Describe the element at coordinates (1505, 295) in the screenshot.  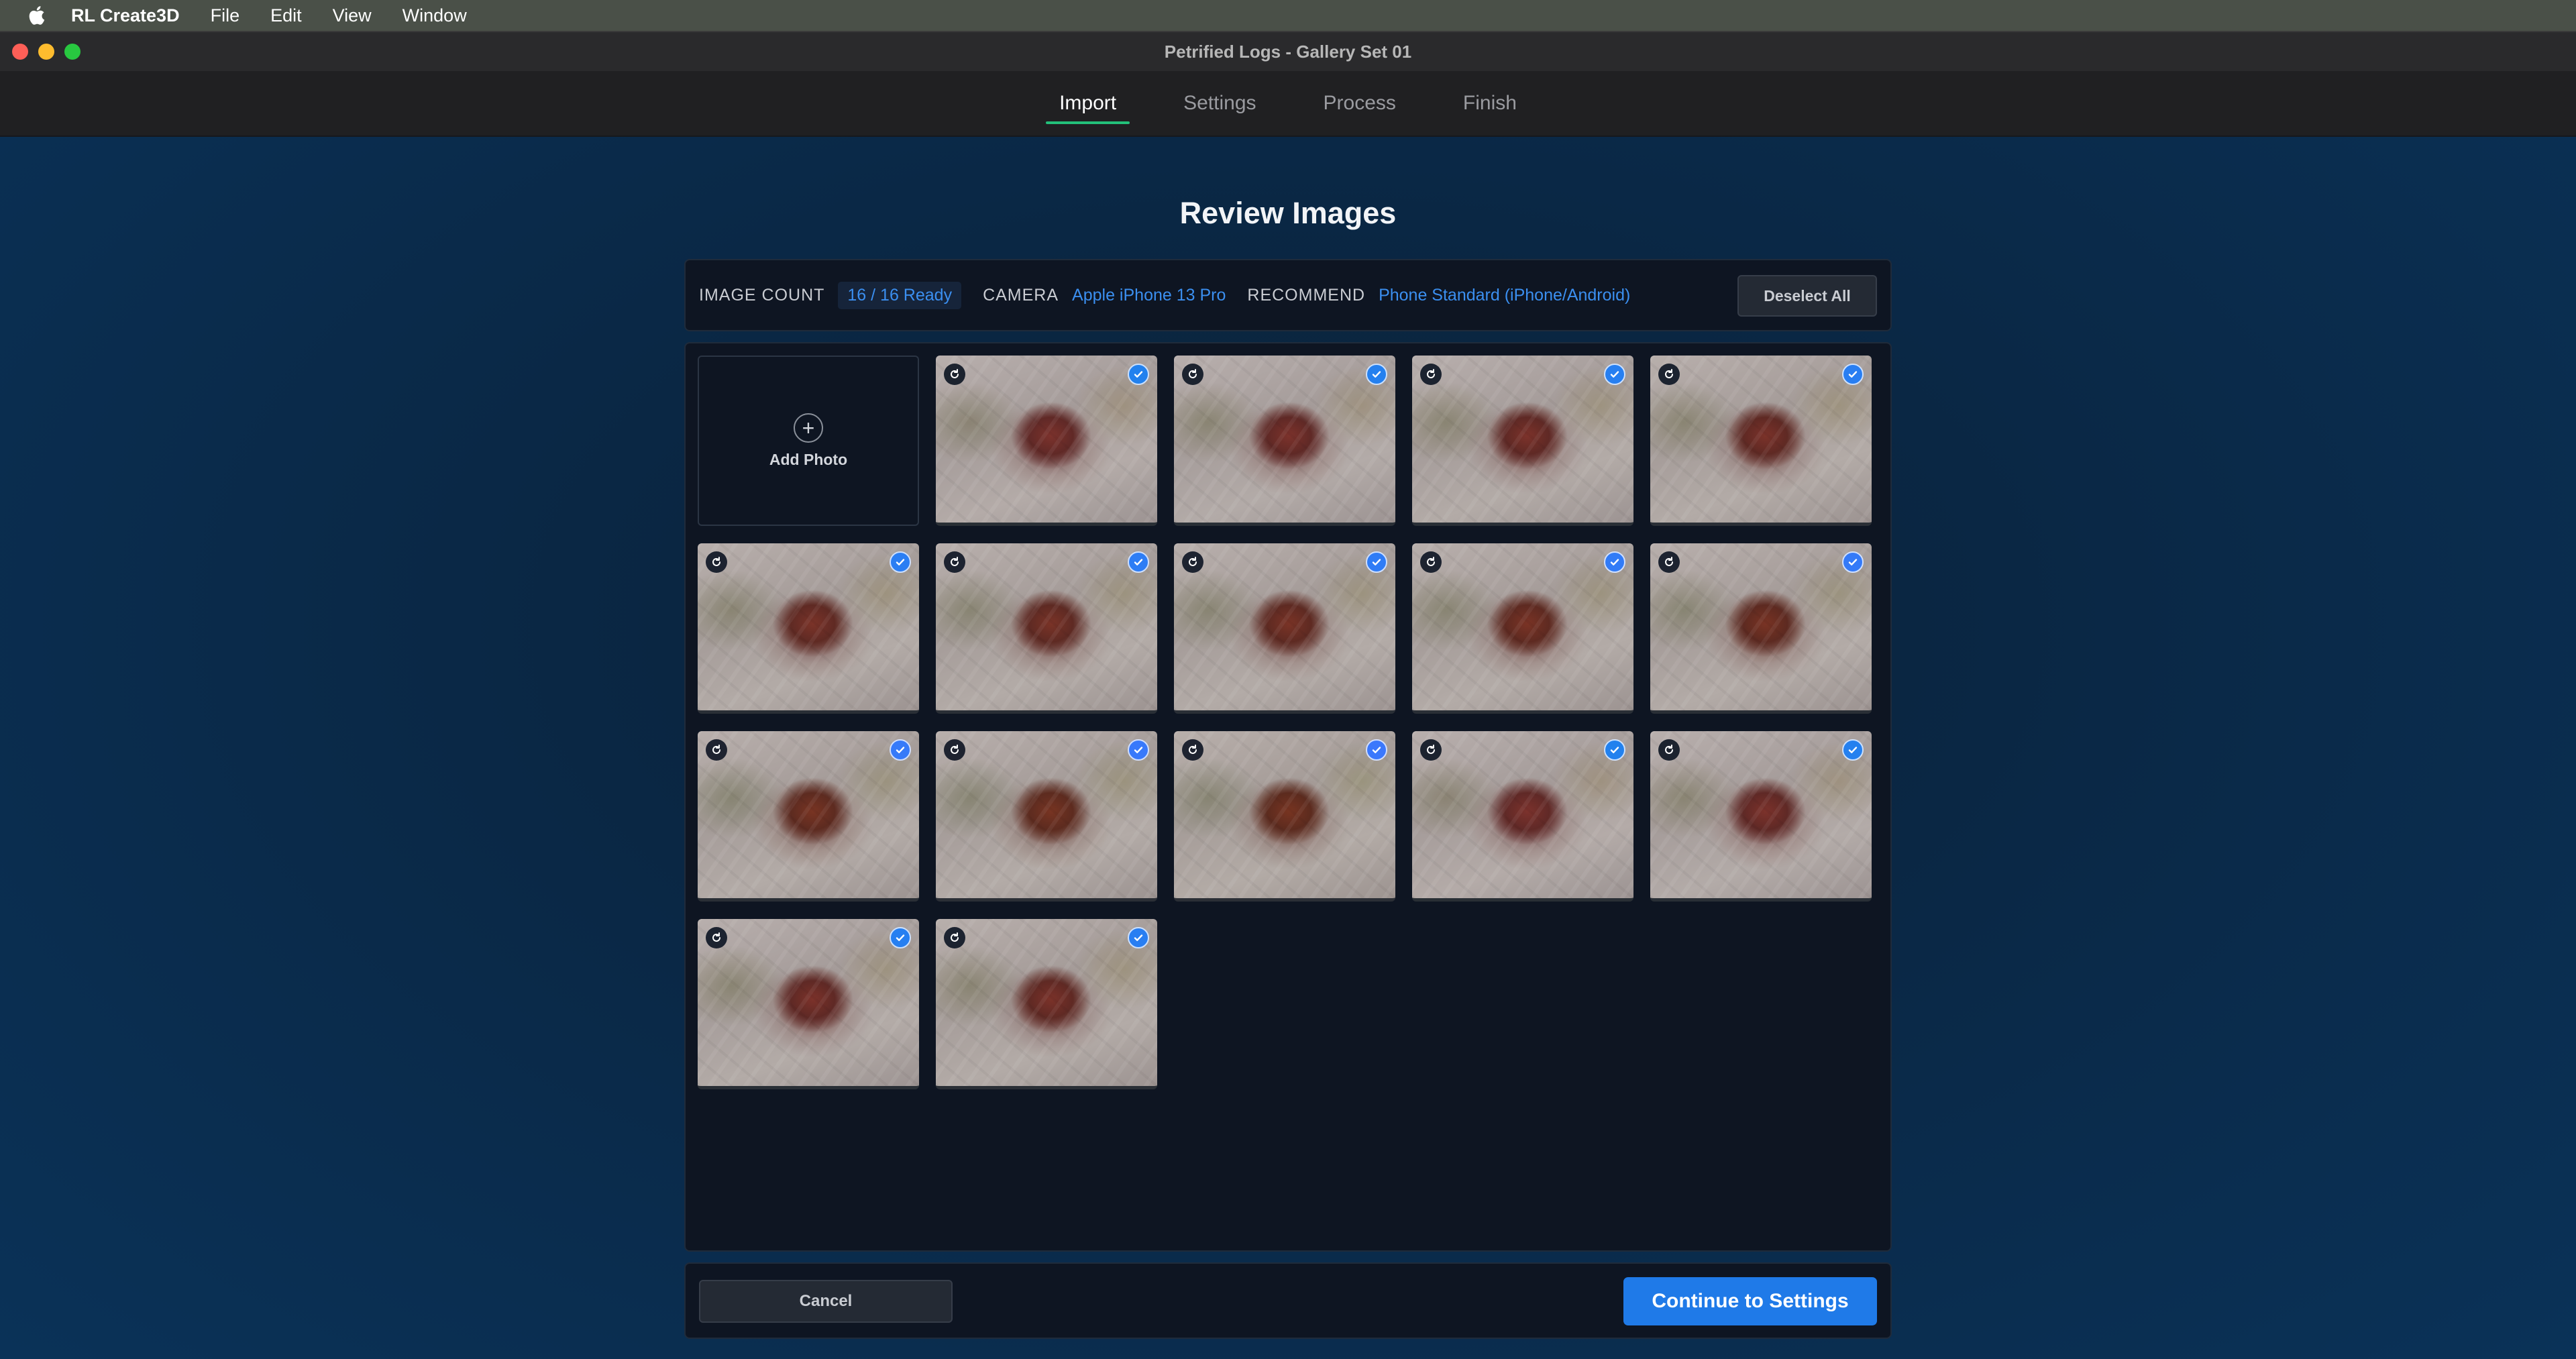
I see `recommend-value: Phone Standard (iPhone/Android)` at that location.